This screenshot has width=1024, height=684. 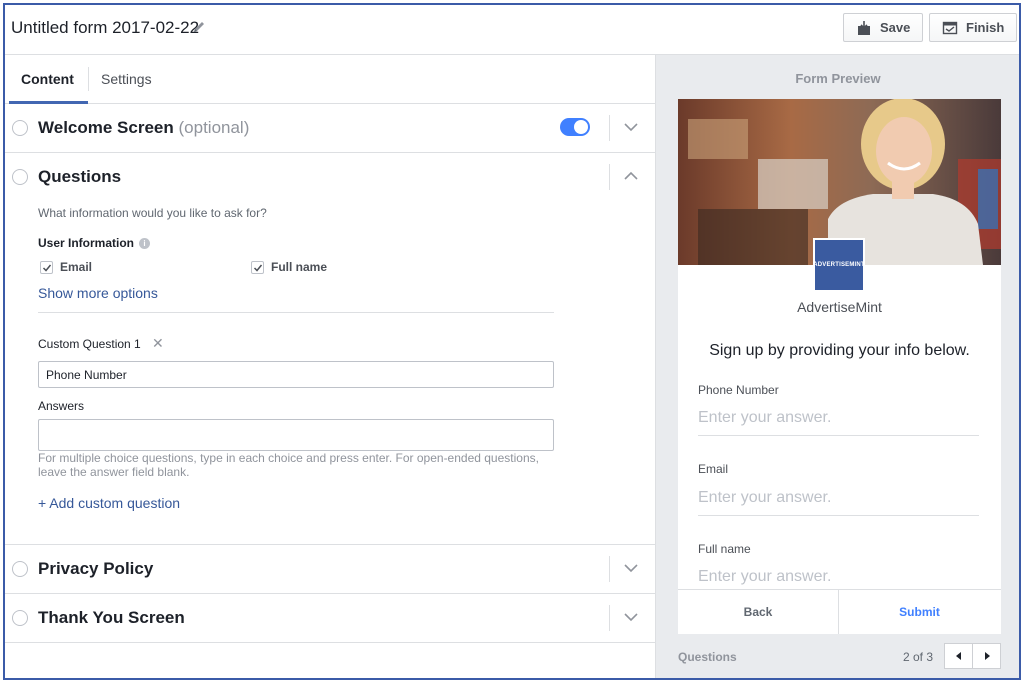 I want to click on questions-radio, so click(x=20, y=177).